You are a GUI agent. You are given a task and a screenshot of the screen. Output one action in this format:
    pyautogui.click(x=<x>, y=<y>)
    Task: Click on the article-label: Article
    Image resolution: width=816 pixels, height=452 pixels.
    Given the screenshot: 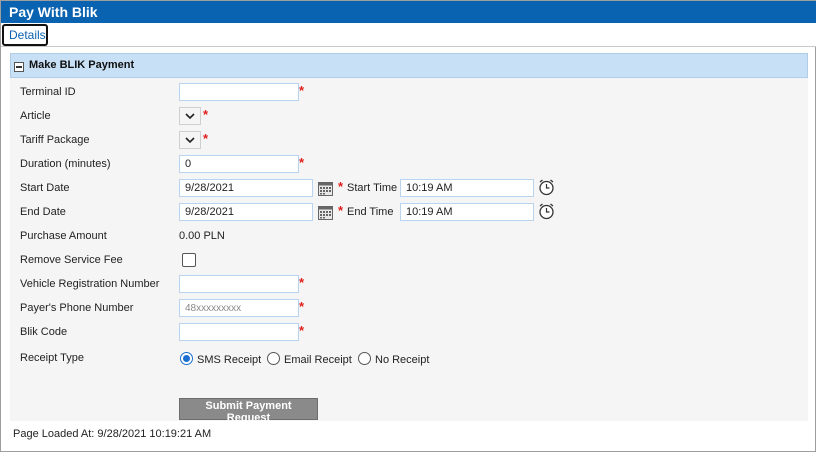 What is the action you would take?
    pyautogui.click(x=35, y=116)
    